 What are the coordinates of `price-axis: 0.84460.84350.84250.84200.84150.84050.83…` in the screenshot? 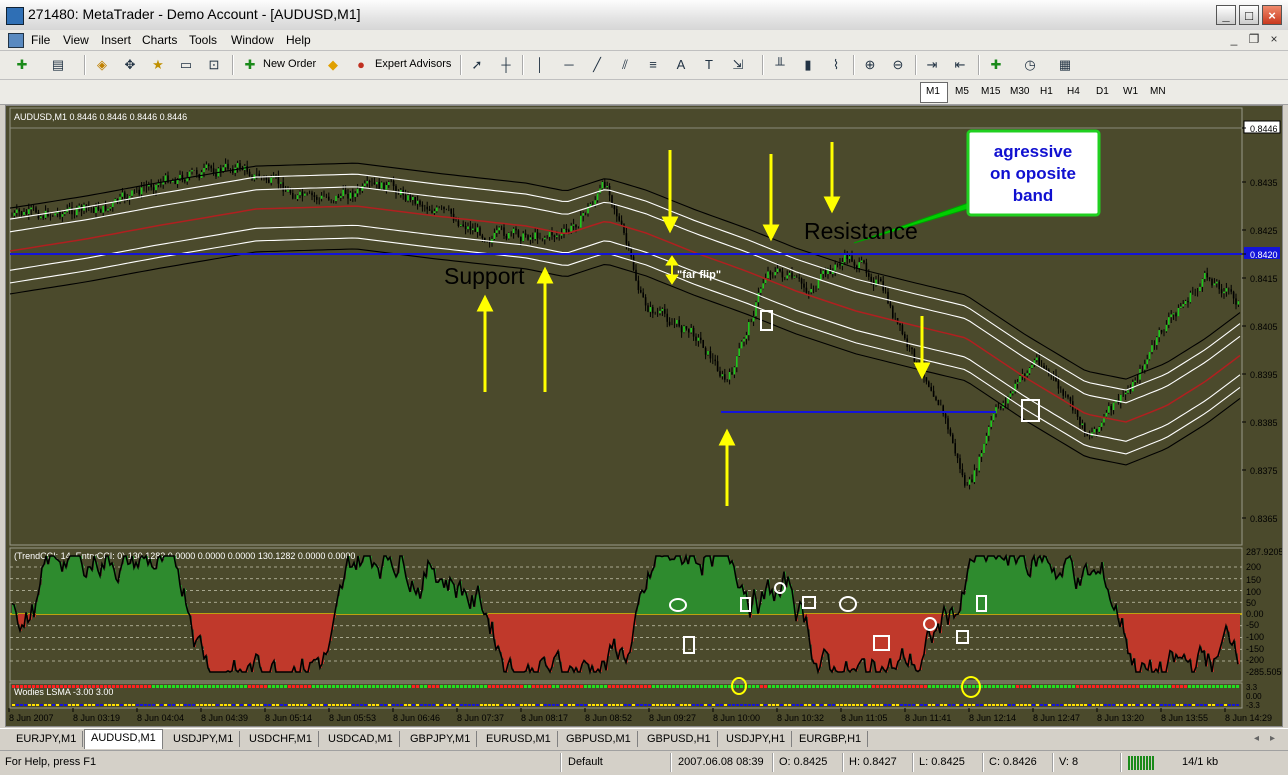 It's located at (1261, 322).